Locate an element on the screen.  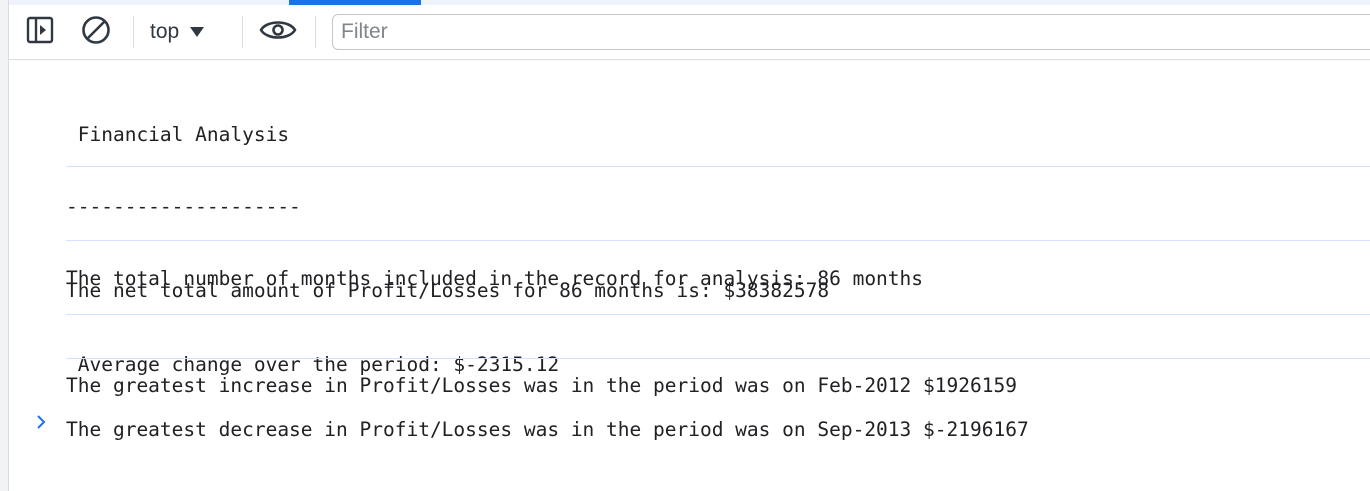
live-expression-button is located at coordinates (278, 32).